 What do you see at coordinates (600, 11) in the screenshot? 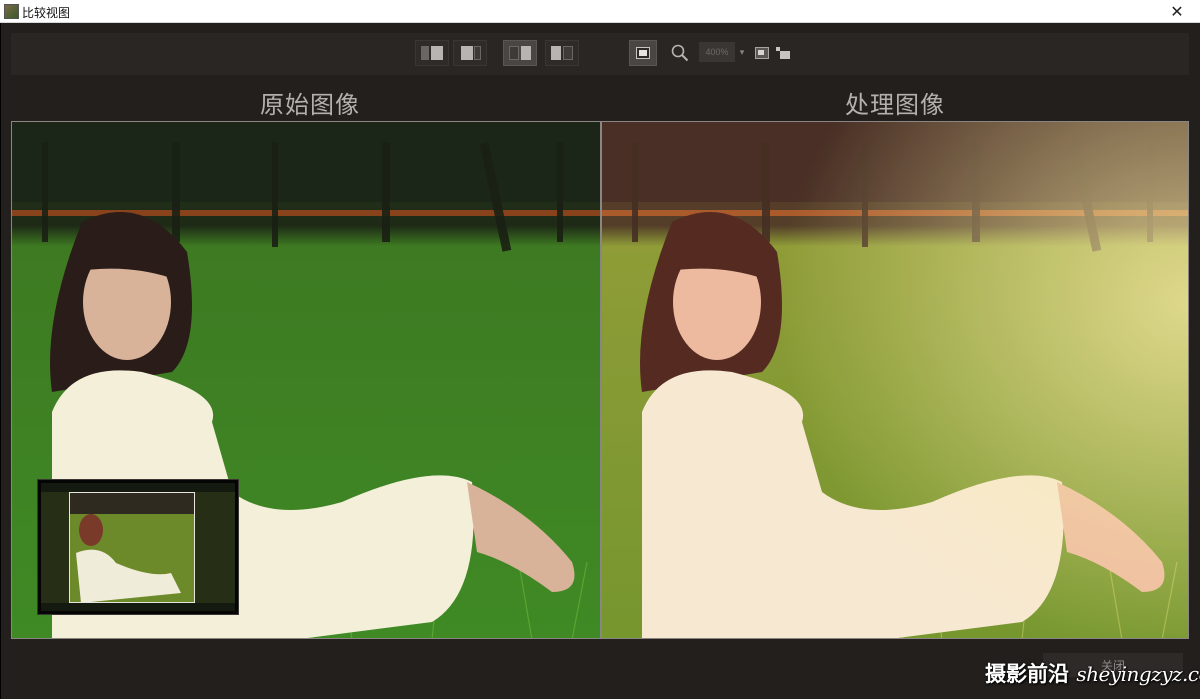
I see `title-bar: 比较视图 ✕` at bounding box center [600, 11].